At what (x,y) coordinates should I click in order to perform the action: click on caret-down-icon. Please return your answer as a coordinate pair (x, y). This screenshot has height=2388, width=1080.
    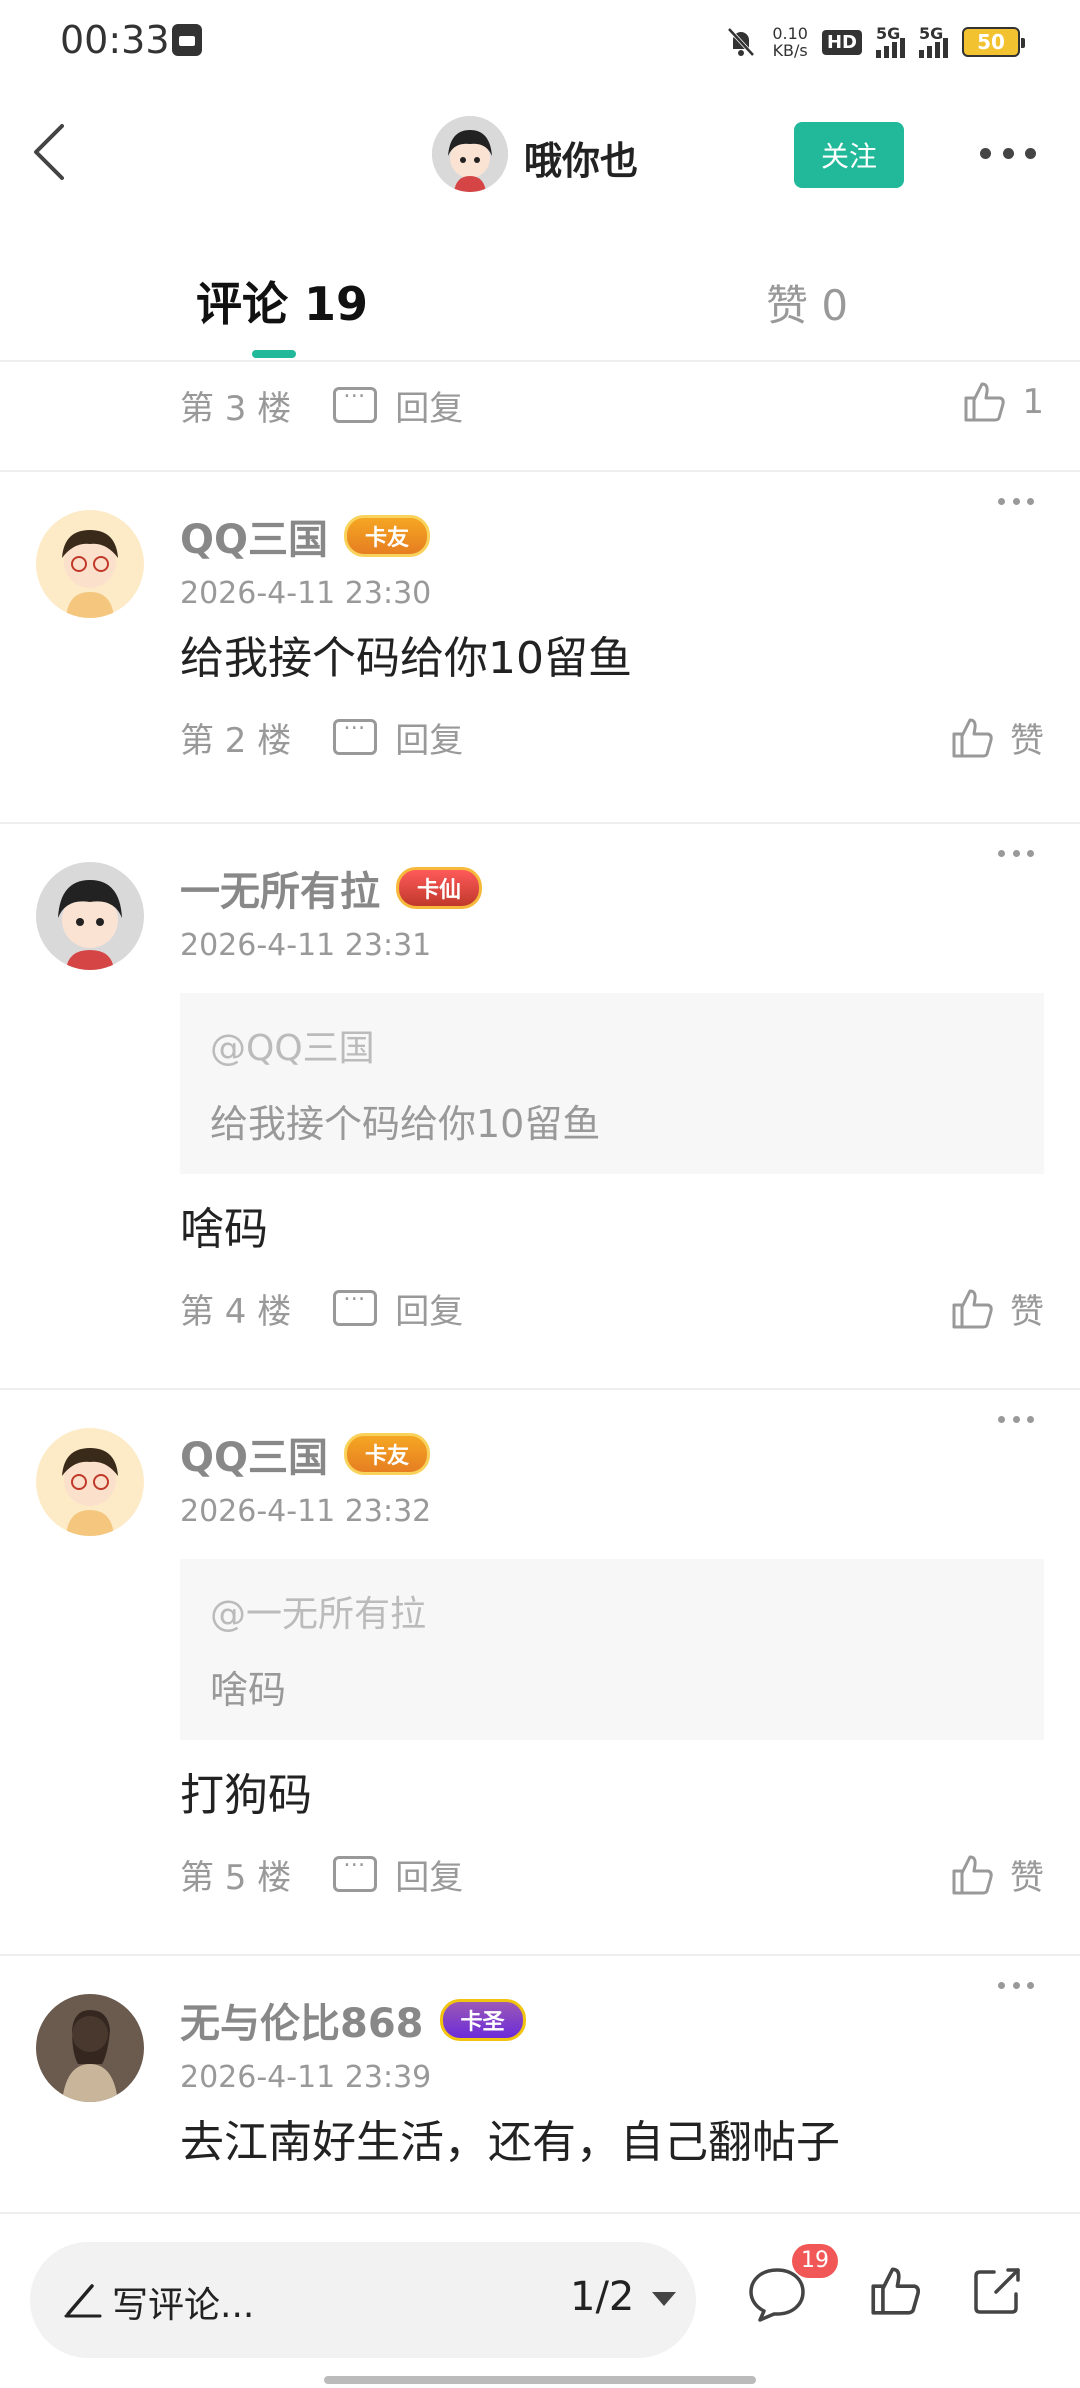
    Looking at the image, I should click on (664, 2299).